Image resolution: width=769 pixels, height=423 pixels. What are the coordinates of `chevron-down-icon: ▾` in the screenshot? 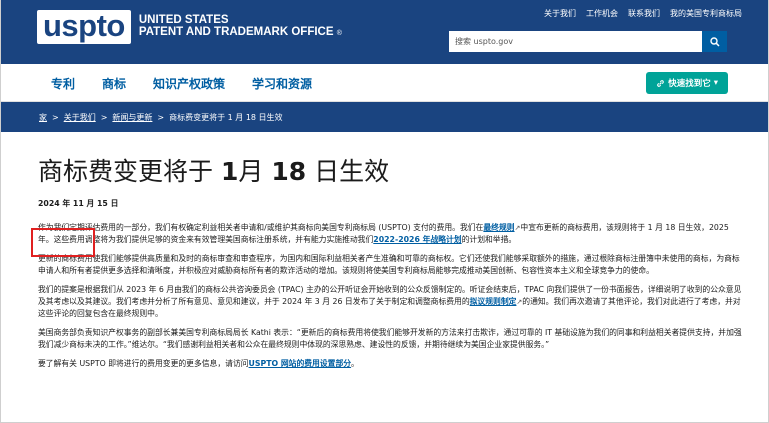 It's located at (715, 83).